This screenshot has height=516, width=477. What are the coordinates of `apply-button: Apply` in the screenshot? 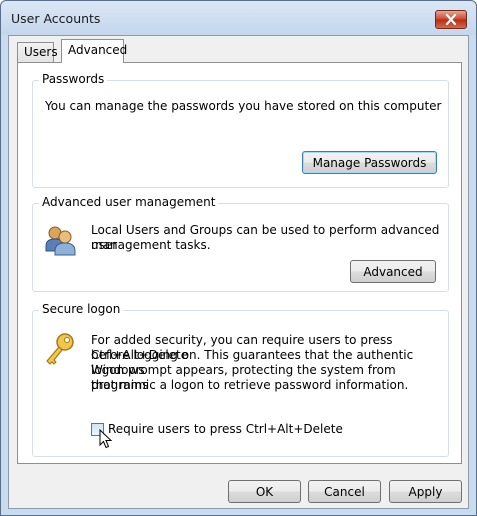 It's located at (425, 491).